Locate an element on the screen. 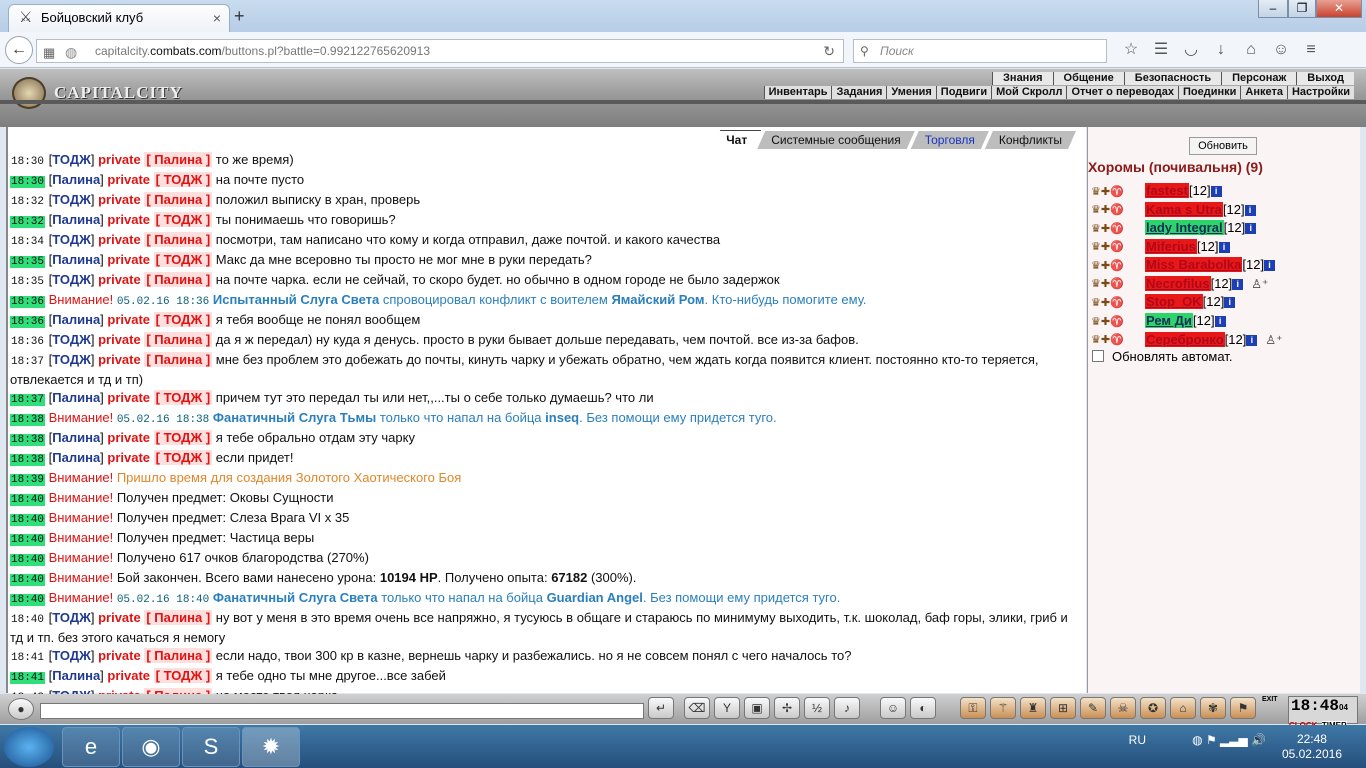  player-name: Miss Barabolka is located at coordinates (1194, 265).